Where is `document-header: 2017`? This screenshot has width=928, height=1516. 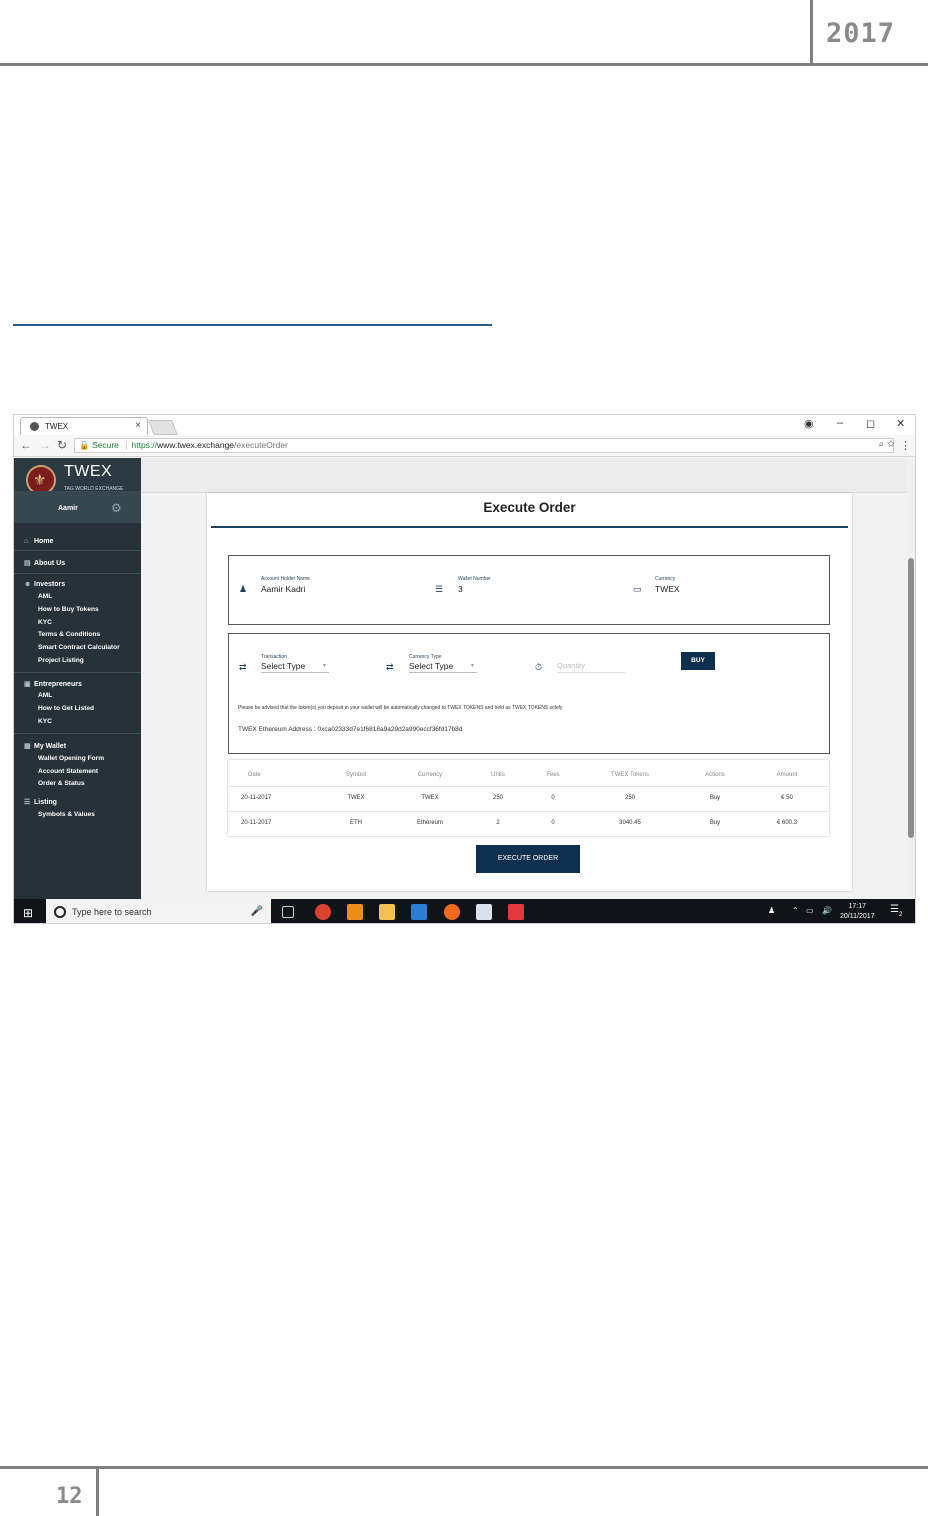
document-header: 2017 is located at coordinates (464, 34).